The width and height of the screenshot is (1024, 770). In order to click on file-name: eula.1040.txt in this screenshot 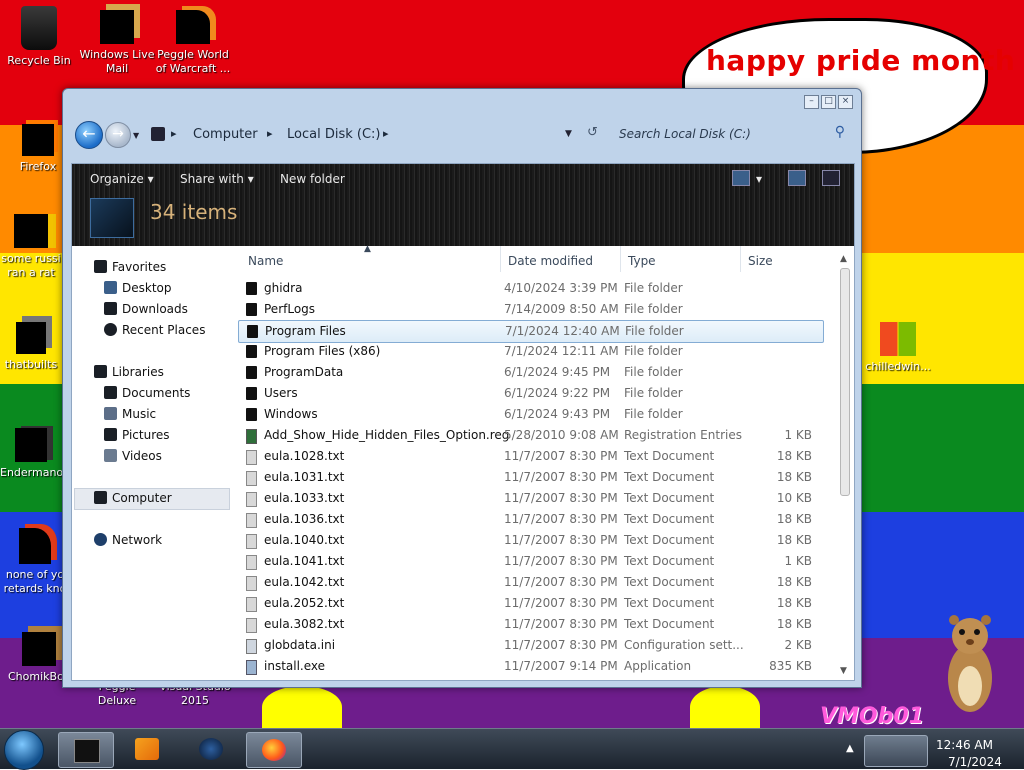, I will do `click(304, 540)`.